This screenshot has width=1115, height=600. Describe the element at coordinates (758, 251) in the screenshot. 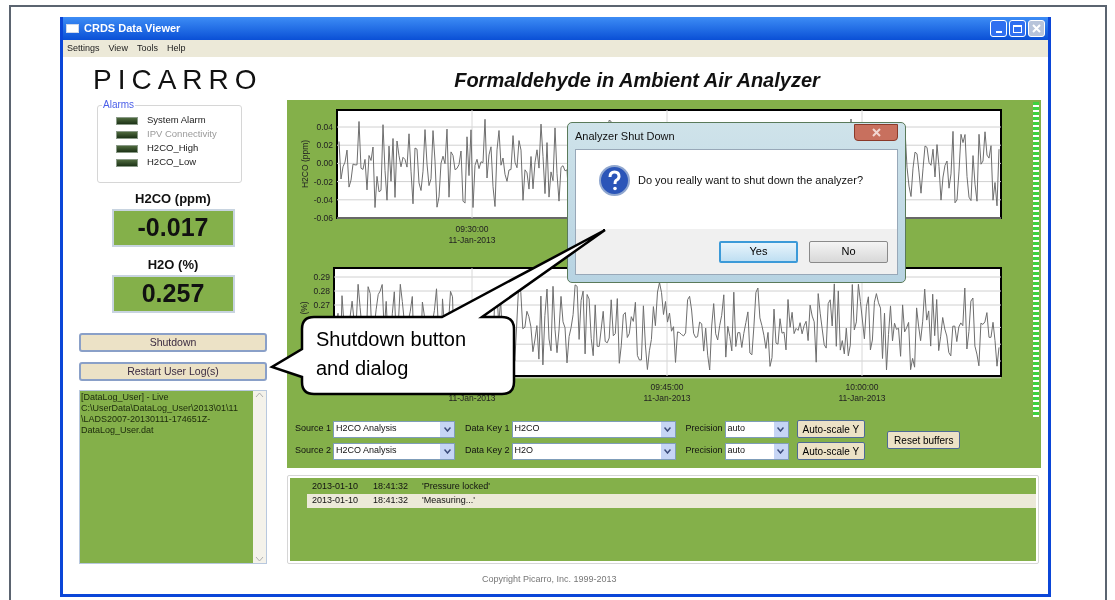

I see `dialog-button: Yes` at that location.